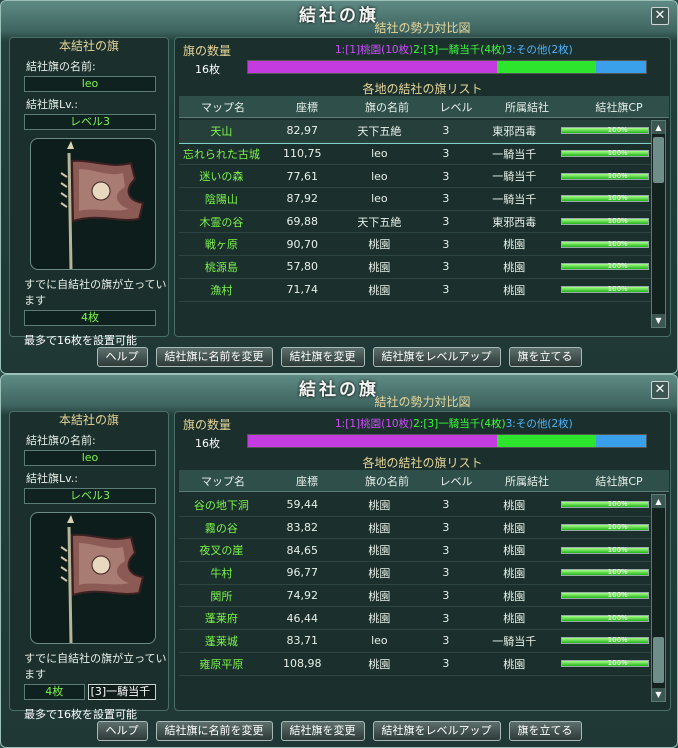  What do you see at coordinates (207, 69) in the screenshot?
I see `total-flags-label: 16枚` at bounding box center [207, 69].